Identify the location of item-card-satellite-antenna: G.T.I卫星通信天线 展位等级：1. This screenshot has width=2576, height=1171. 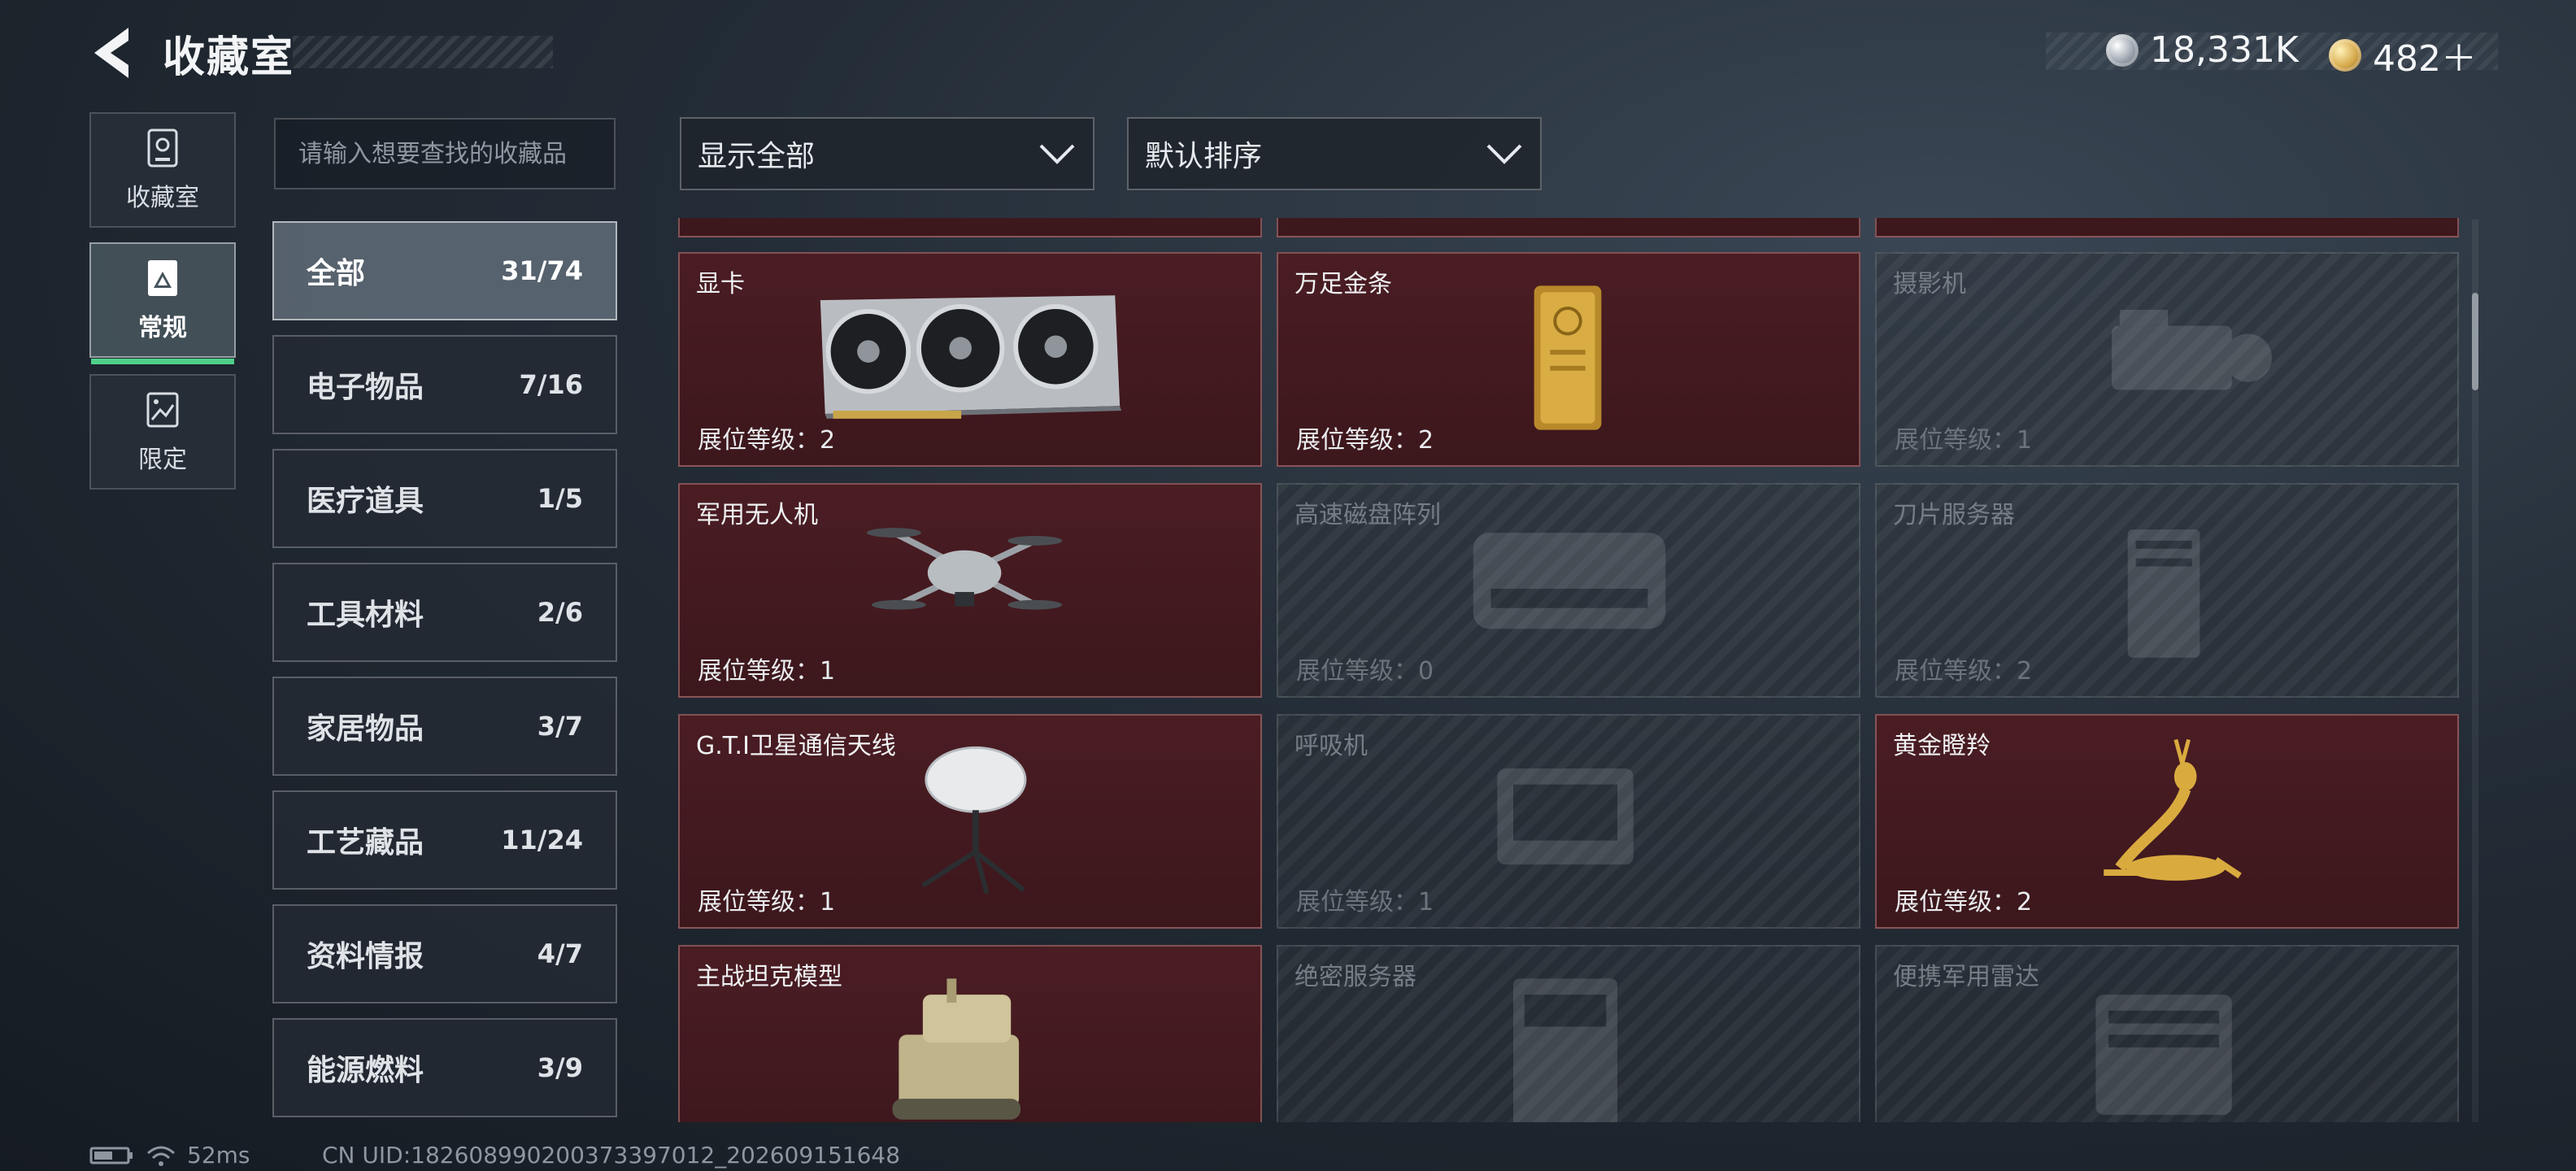
(970, 822).